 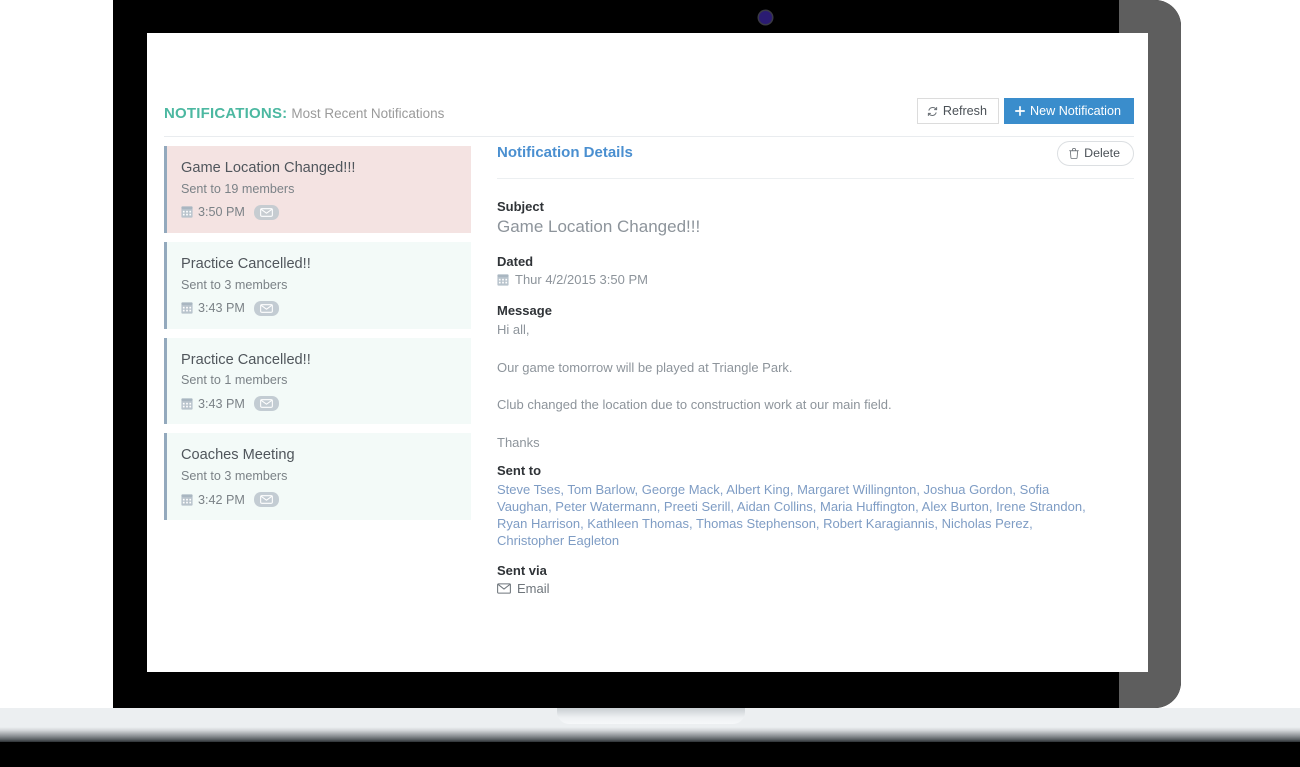 What do you see at coordinates (368, 113) in the screenshot?
I see `page-subtitle: Most Recent Notifications` at bounding box center [368, 113].